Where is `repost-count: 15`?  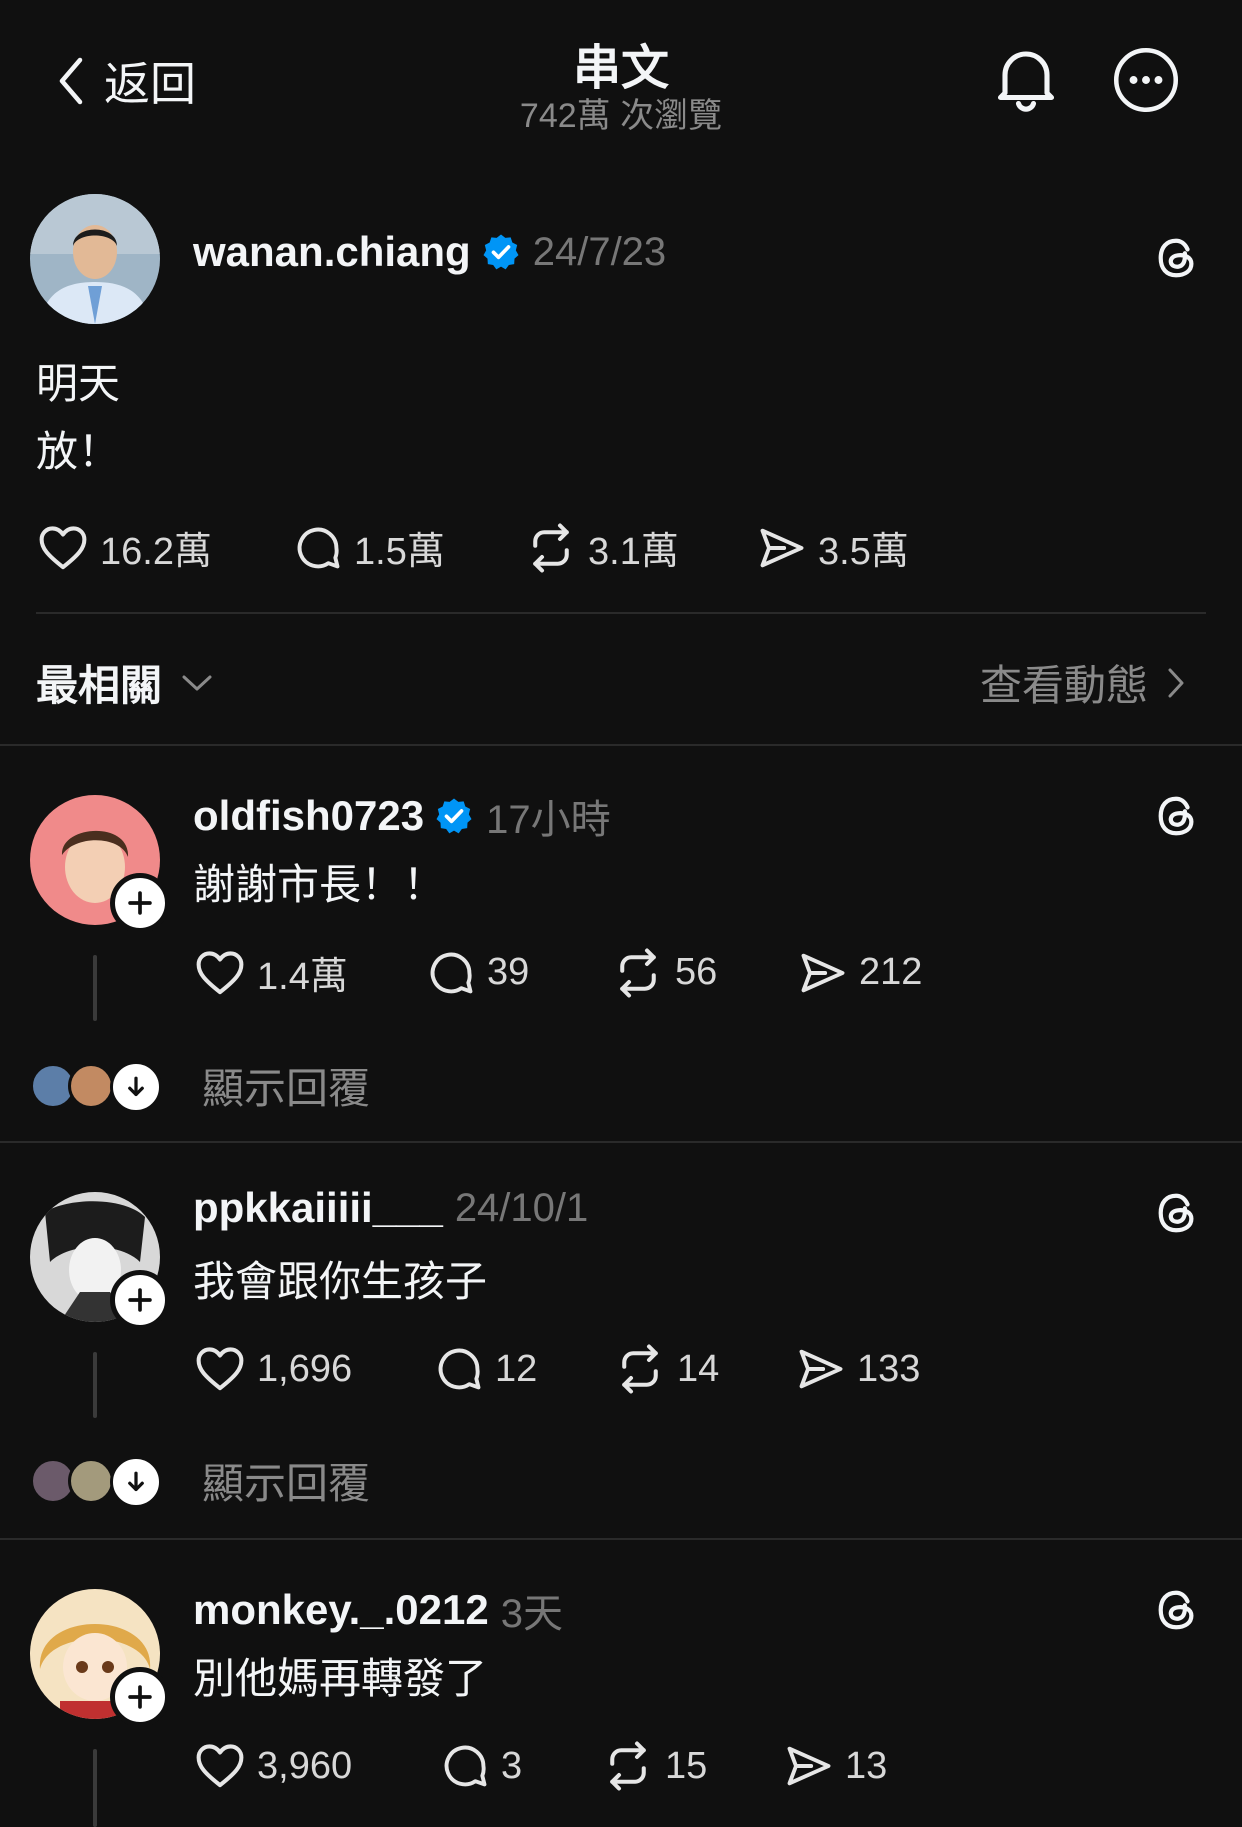 repost-count: 15 is located at coordinates (686, 1765).